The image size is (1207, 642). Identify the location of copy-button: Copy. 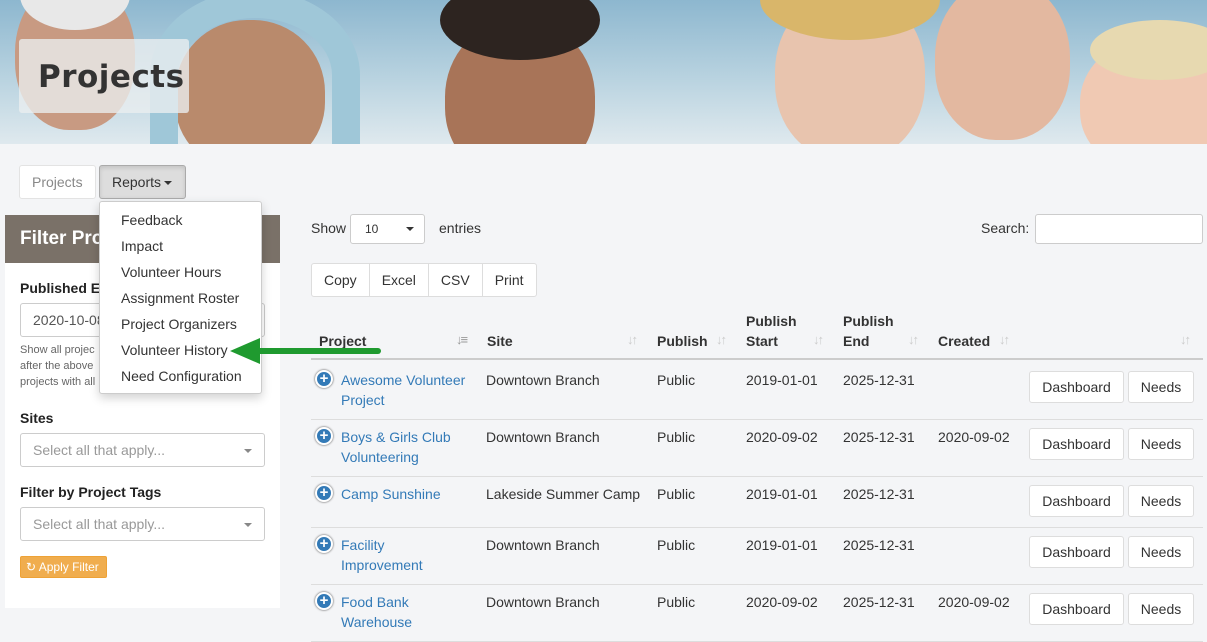
(340, 280).